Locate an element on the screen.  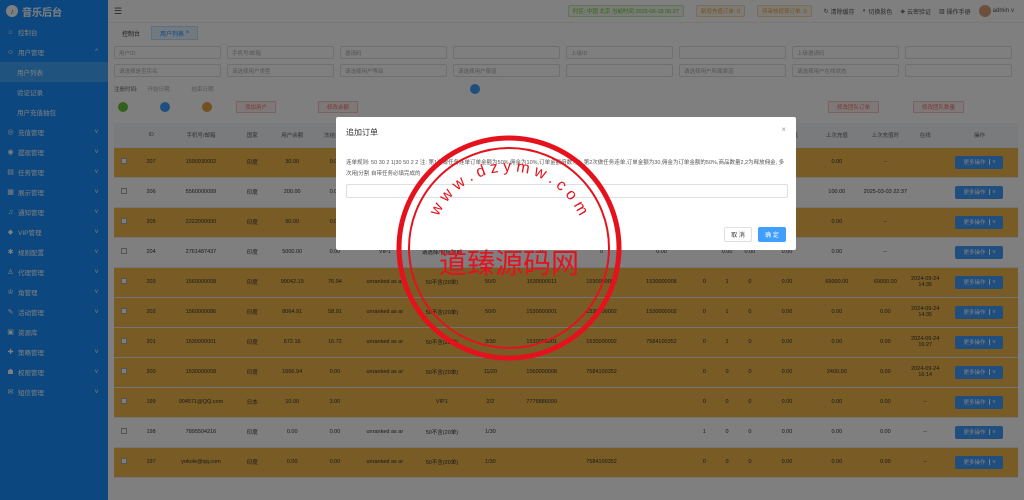
cancel-button: 取 消 is located at coordinates (738, 234).